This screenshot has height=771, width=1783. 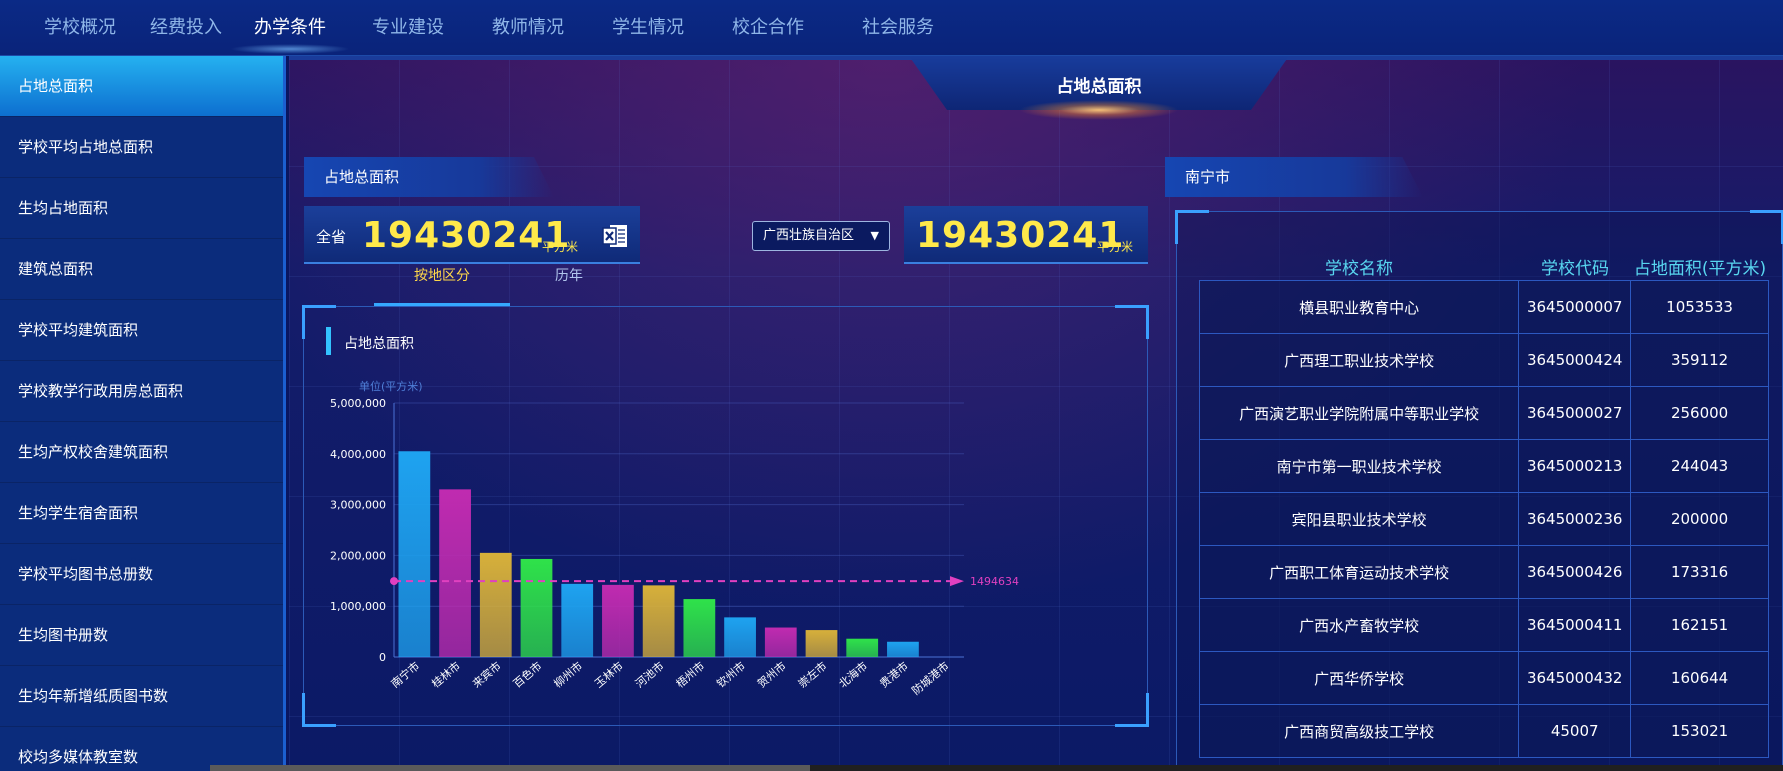 I want to click on chart-title: 占地总面积, so click(x=379, y=344).